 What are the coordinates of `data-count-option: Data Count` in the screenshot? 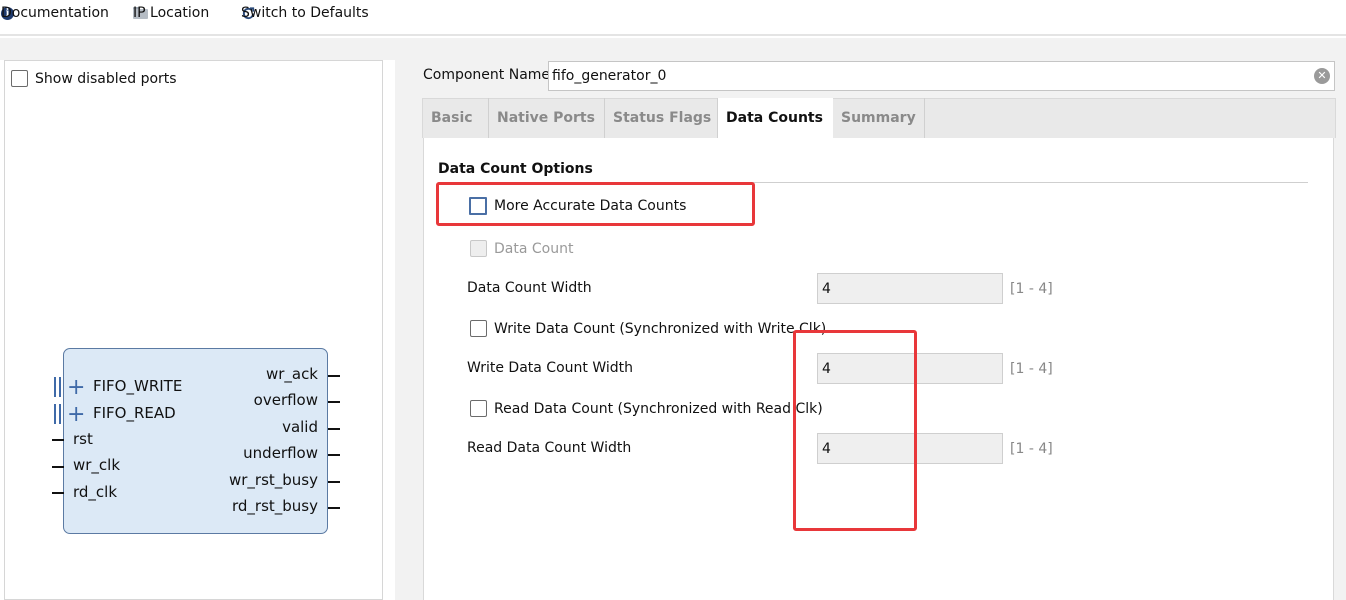 It's located at (521, 248).